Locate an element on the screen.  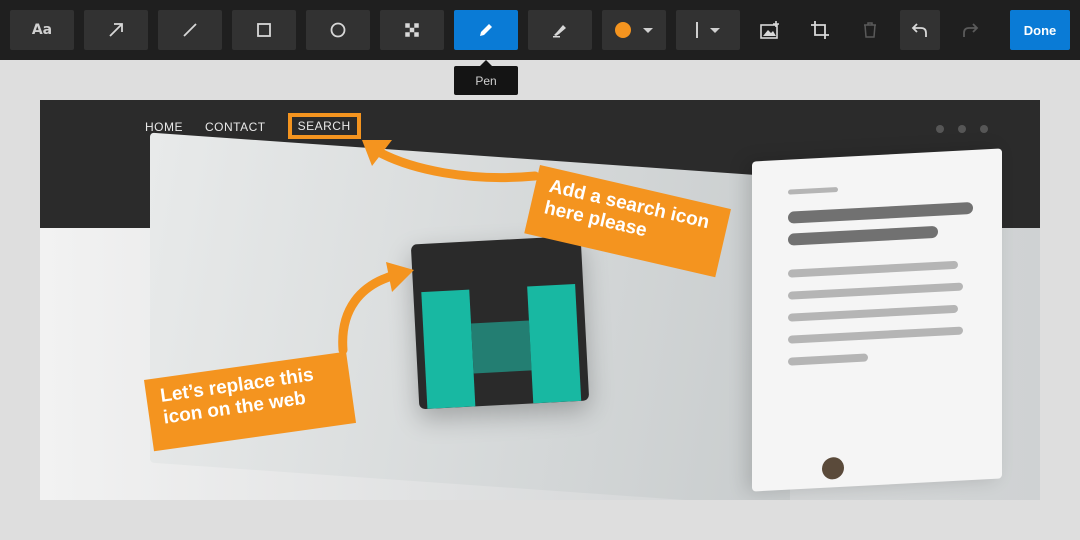
logo-arrow is located at coordinates (369, 312).